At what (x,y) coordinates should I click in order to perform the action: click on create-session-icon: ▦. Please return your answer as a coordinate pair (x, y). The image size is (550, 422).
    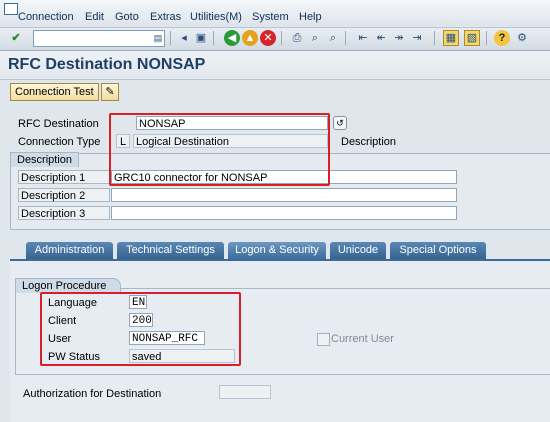
    Looking at the image, I should click on (451, 38).